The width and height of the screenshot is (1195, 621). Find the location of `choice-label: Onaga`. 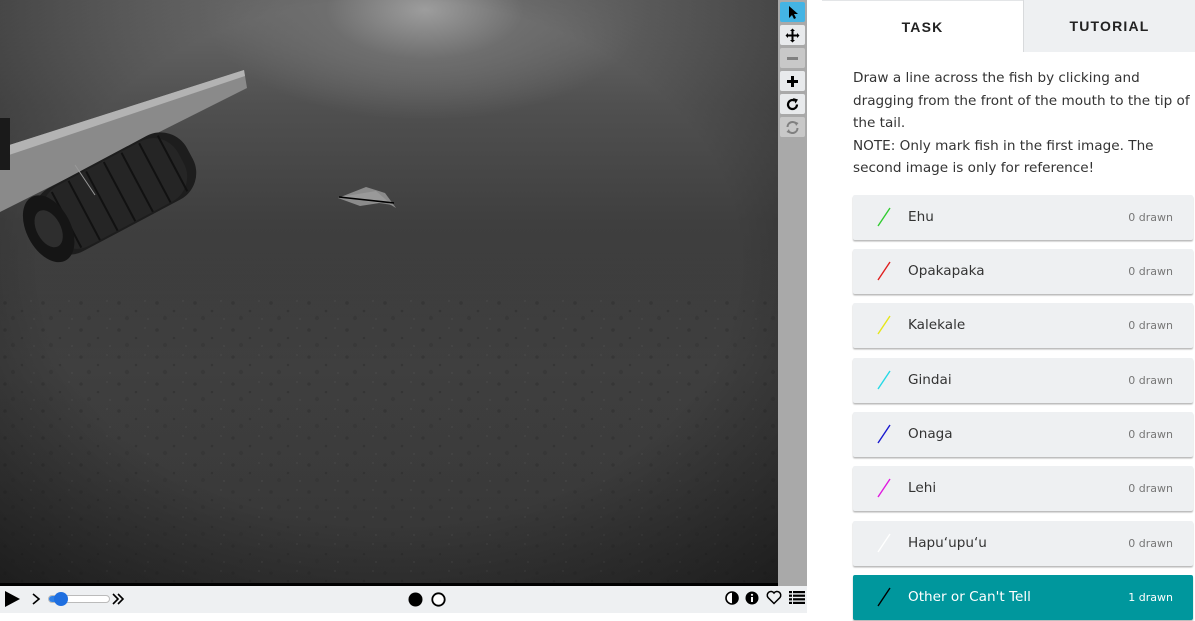

choice-label: Onaga is located at coordinates (930, 434).